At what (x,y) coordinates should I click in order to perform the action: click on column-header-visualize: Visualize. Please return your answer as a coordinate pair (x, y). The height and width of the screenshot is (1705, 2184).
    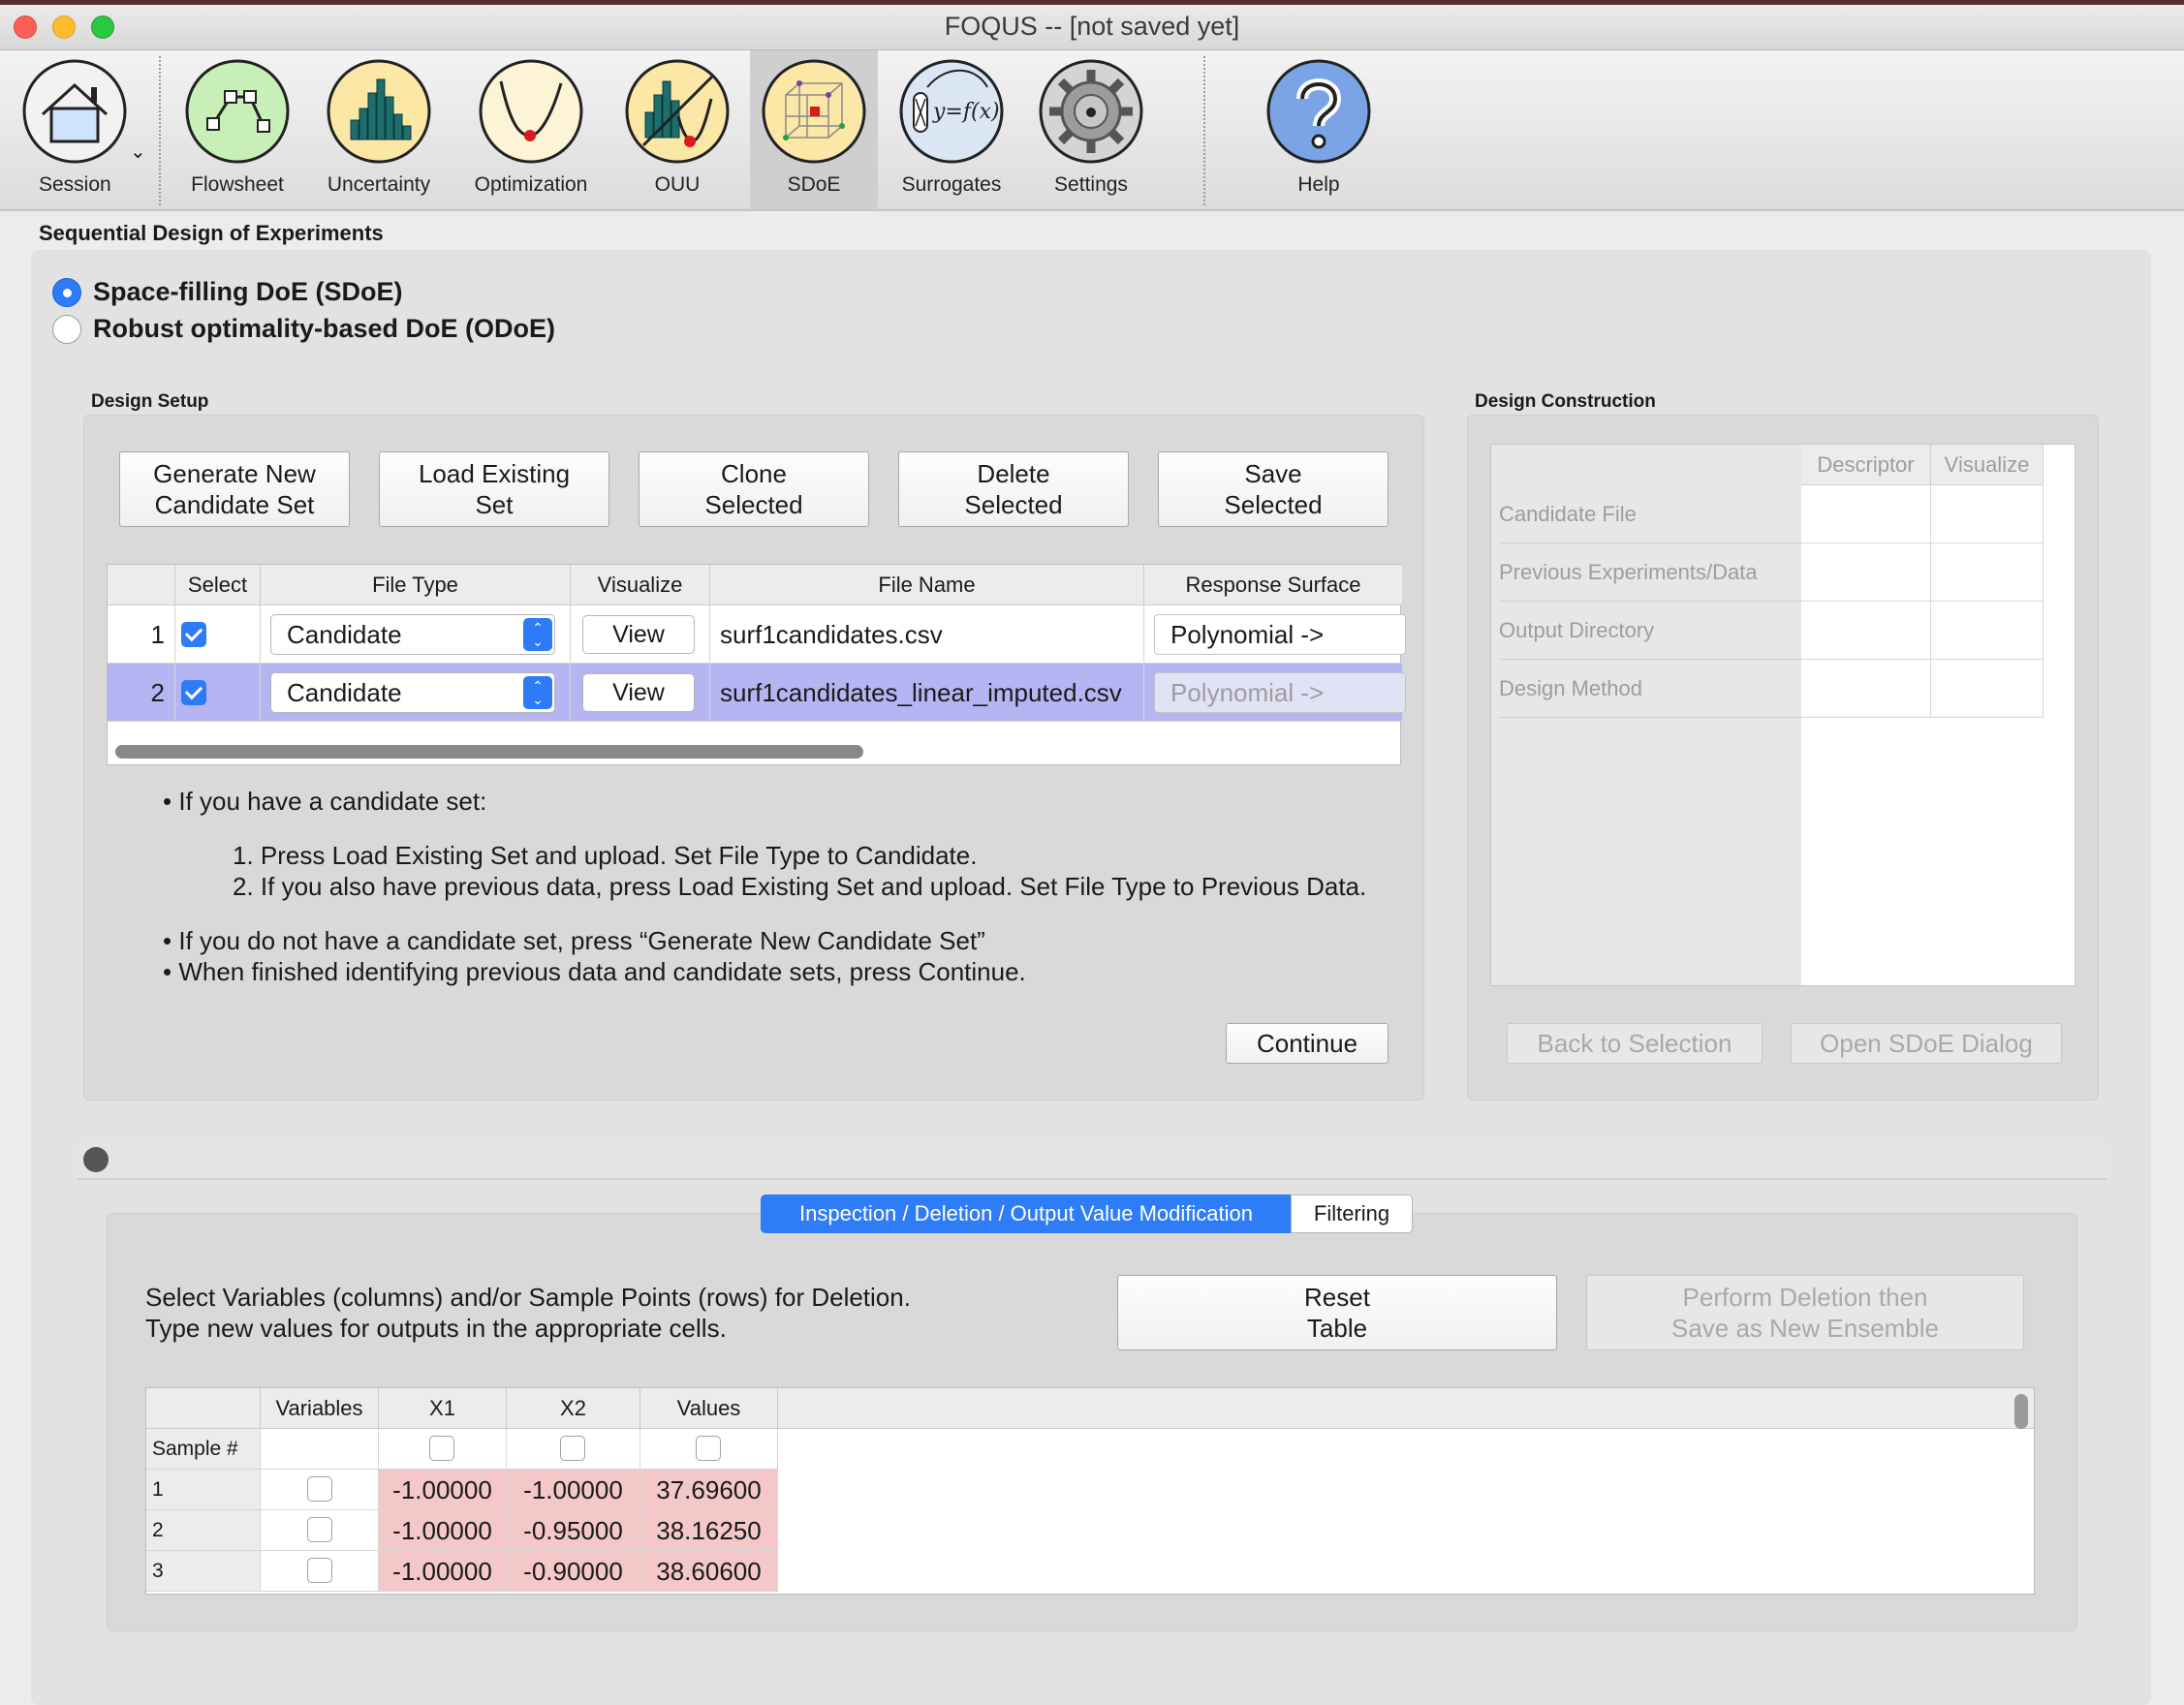
    Looking at the image, I should click on (641, 585).